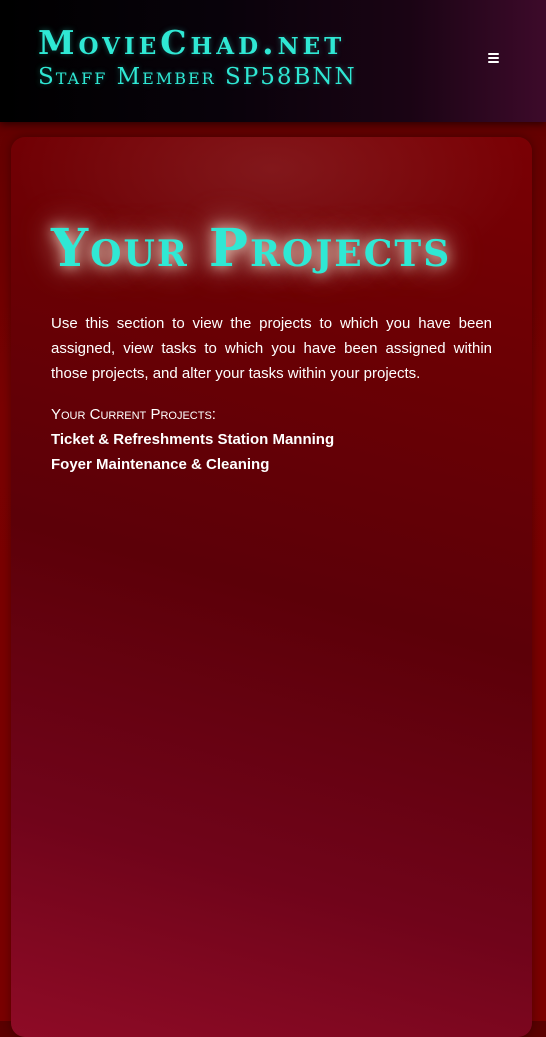 This screenshot has width=546, height=1037. I want to click on project-link-foyer-maintenance: Foyer Maintenance & Cleaning, so click(192, 464).